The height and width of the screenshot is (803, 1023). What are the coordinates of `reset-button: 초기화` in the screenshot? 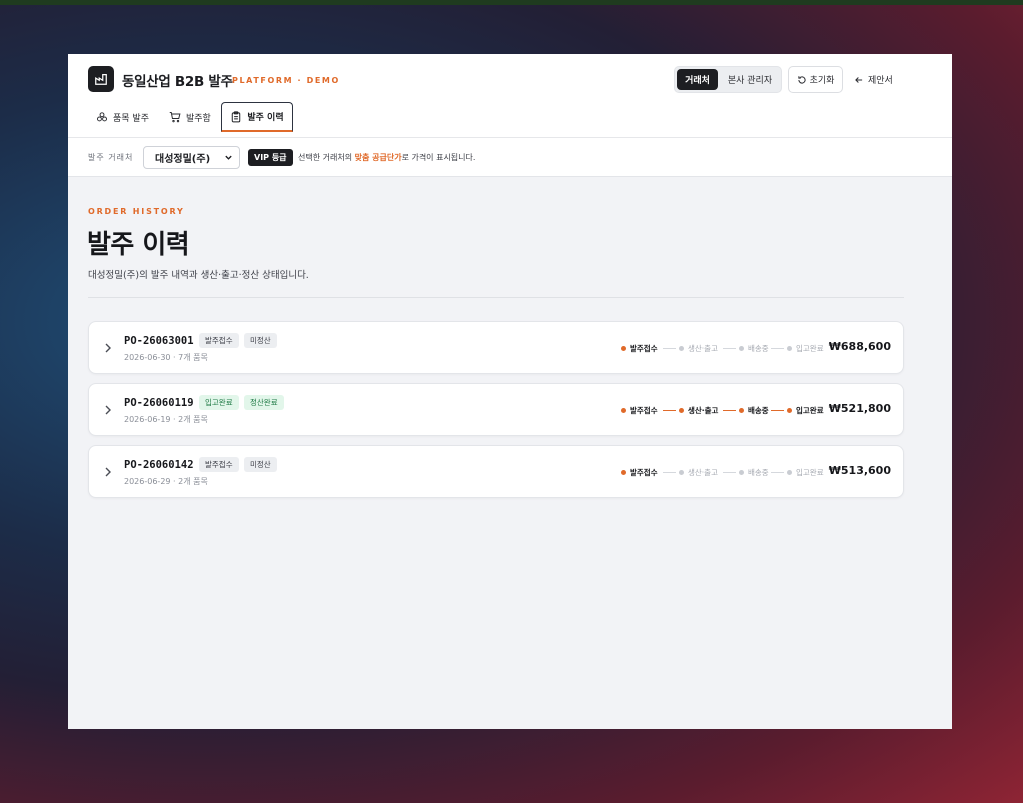 It's located at (815, 79).